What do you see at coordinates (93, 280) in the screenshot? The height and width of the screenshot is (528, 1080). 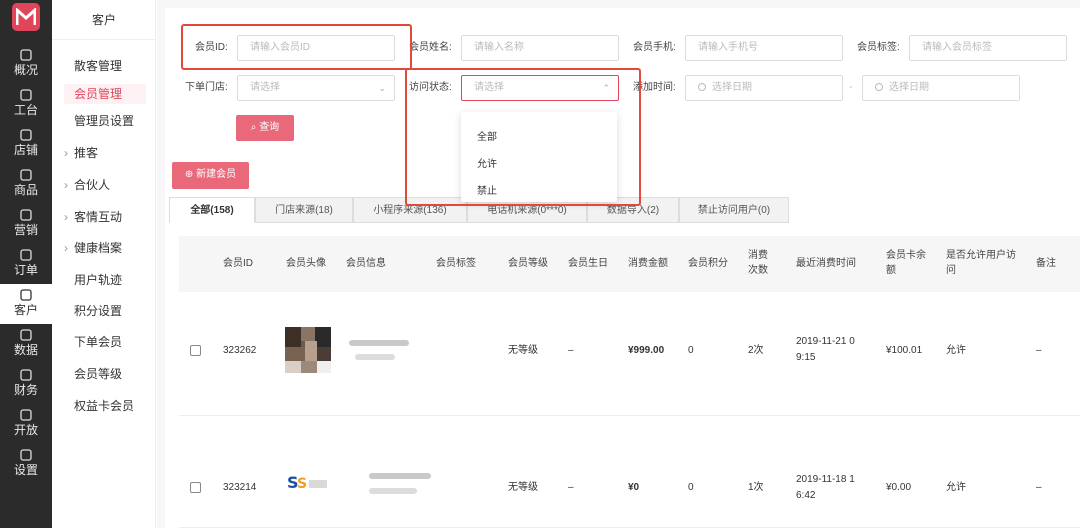 I see `sidebar-item-8: 用户轨迹` at bounding box center [93, 280].